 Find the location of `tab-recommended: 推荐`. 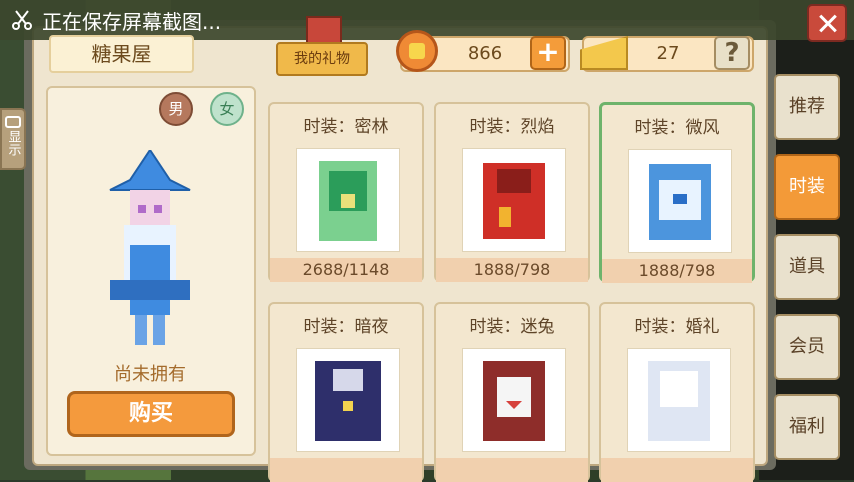

tab-recommended: 推荐 is located at coordinates (807, 107).